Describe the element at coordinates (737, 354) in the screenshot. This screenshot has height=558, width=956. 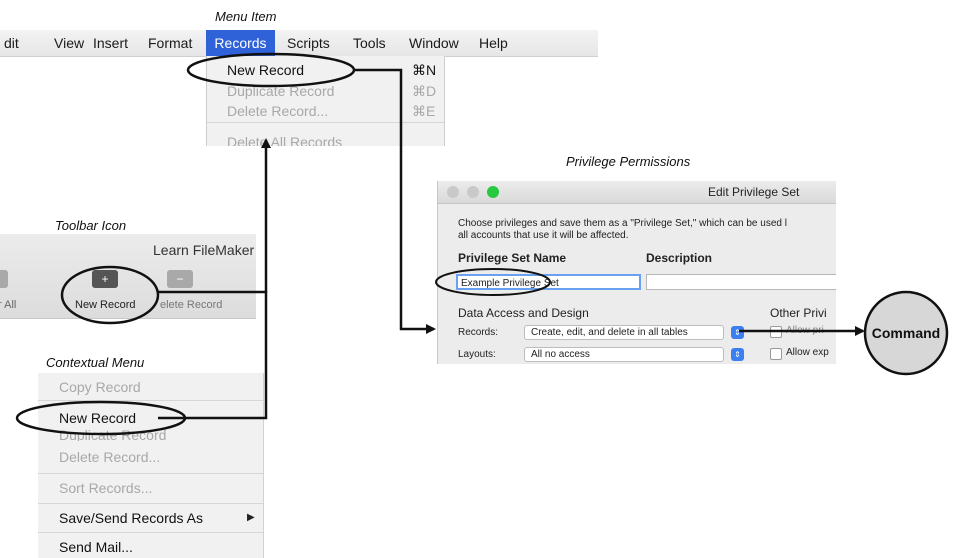
I see `layouts-select-chevron-icon: ⇕` at that location.